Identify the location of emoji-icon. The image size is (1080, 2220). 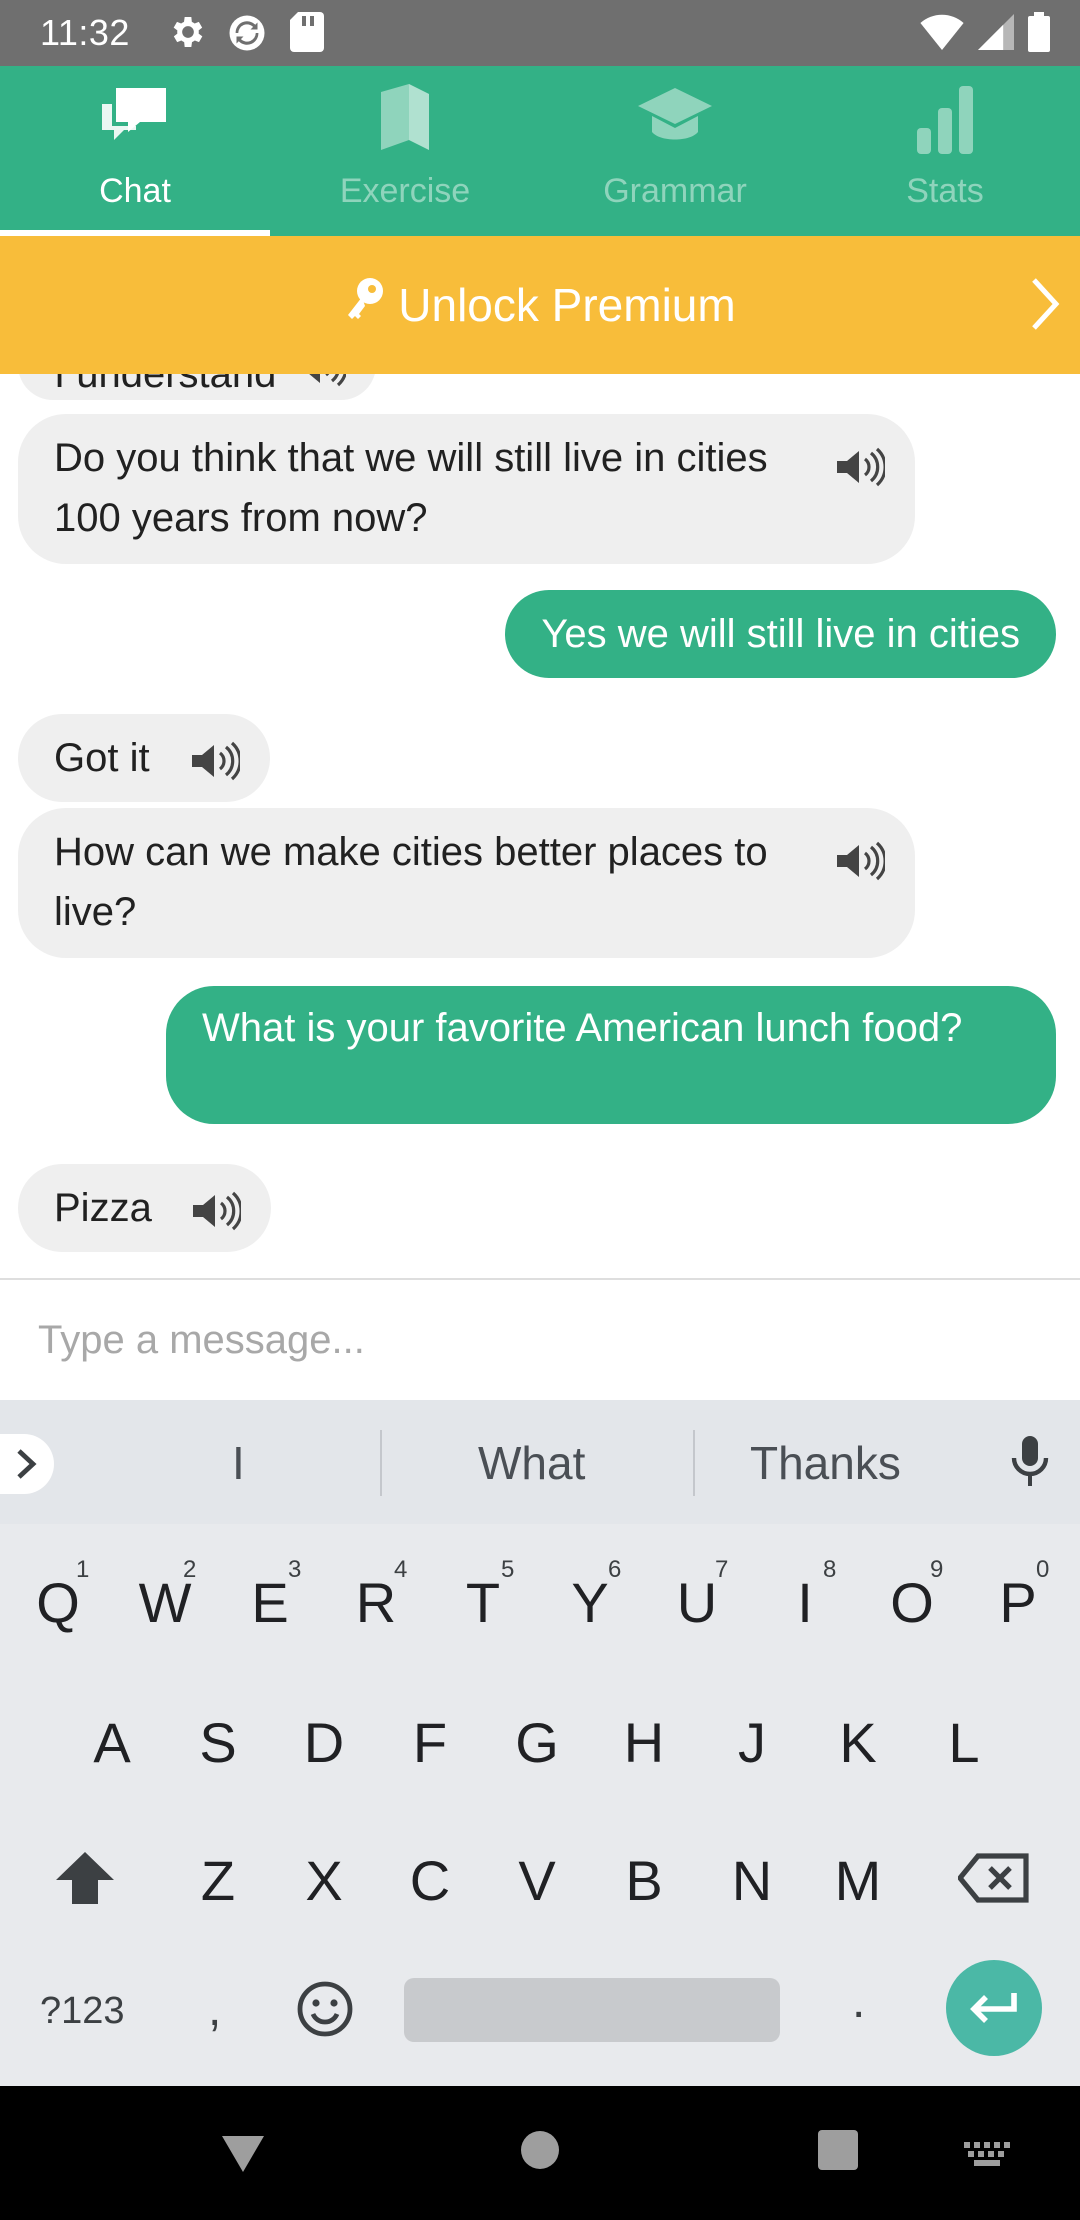
(325, 2011).